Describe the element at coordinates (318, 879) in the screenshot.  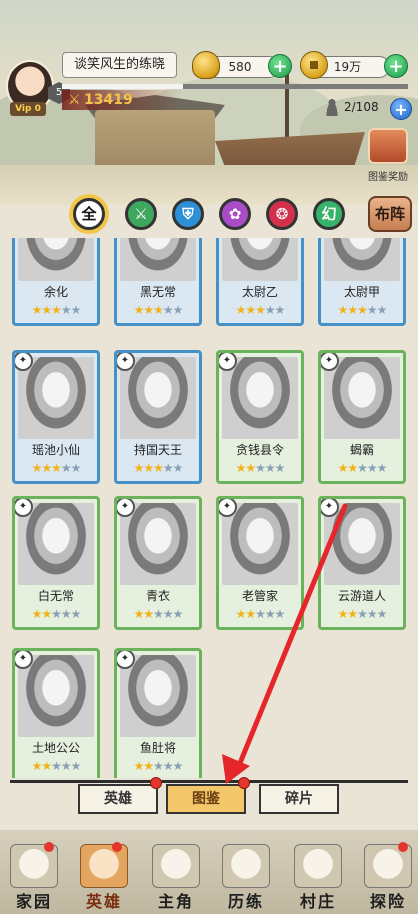
I see `nav-item-village: 村庄` at that location.